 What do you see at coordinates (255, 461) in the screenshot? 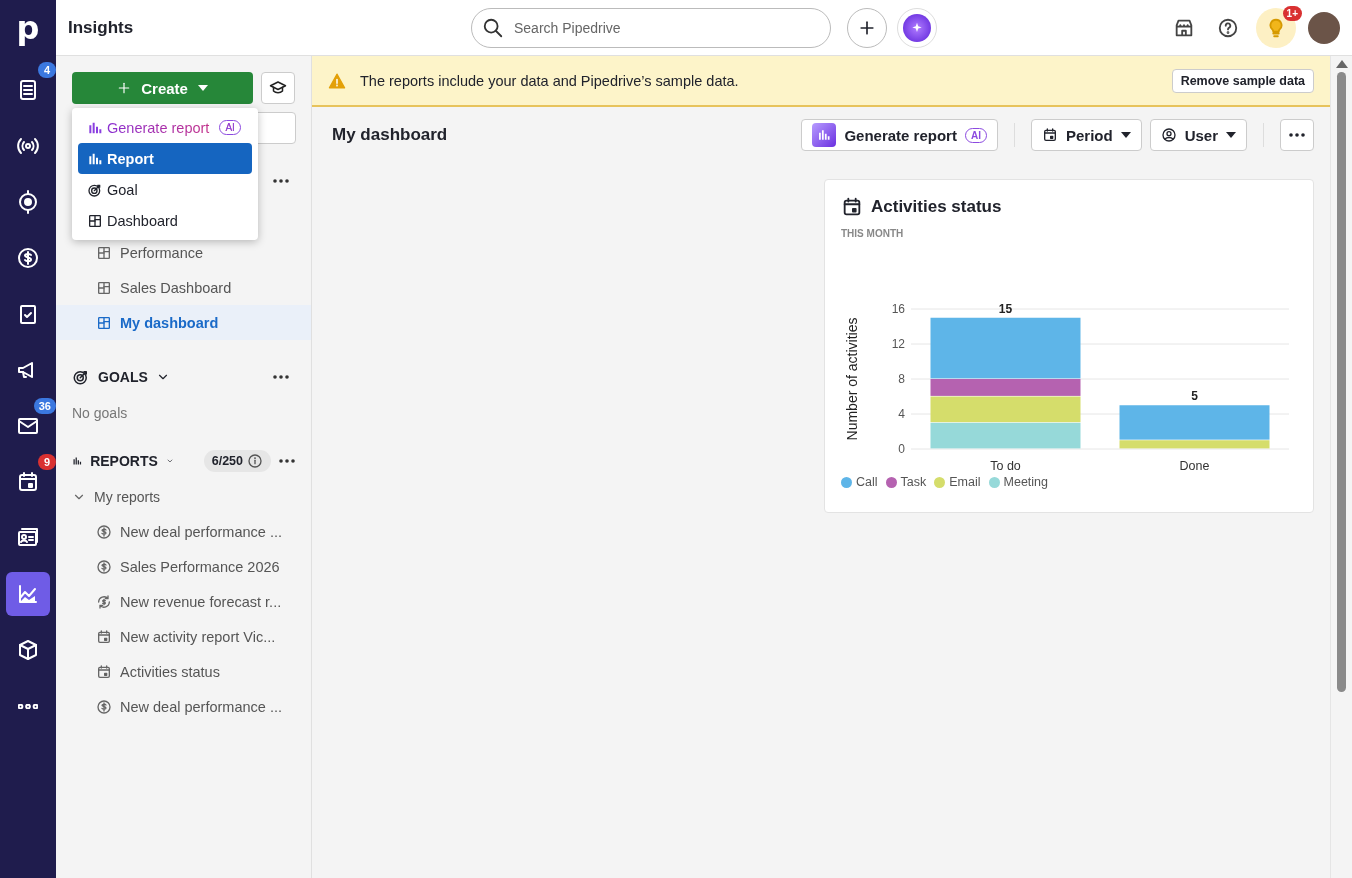
I see `info-icon` at bounding box center [255, 461].